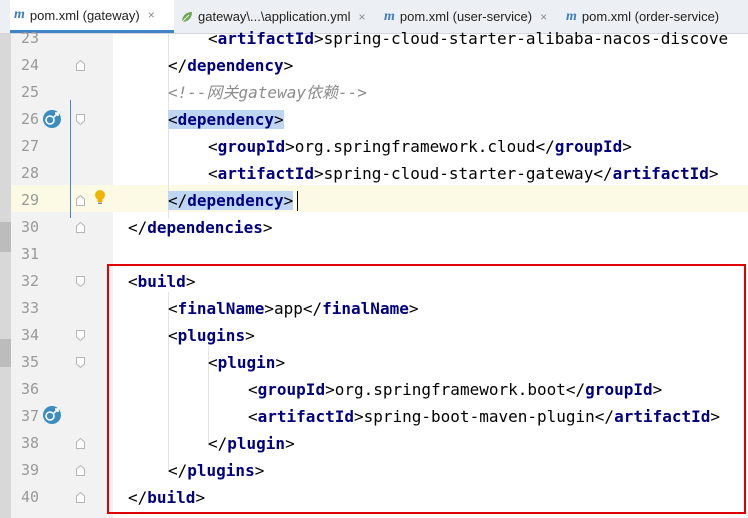  I want to click on tab-label: pom.xml (gateway), so click(84, 15).